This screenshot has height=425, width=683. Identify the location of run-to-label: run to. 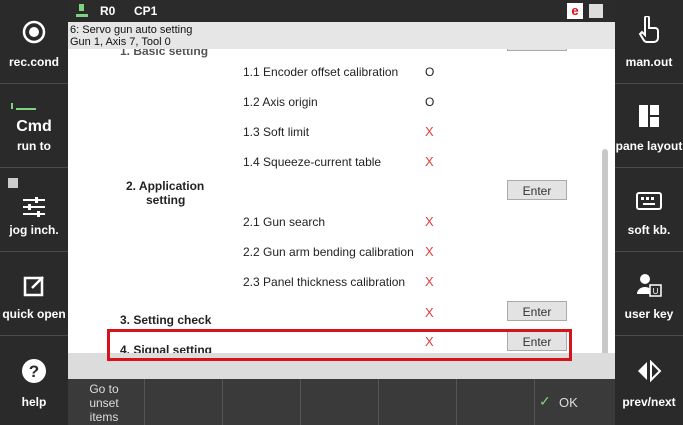
(34, 146).